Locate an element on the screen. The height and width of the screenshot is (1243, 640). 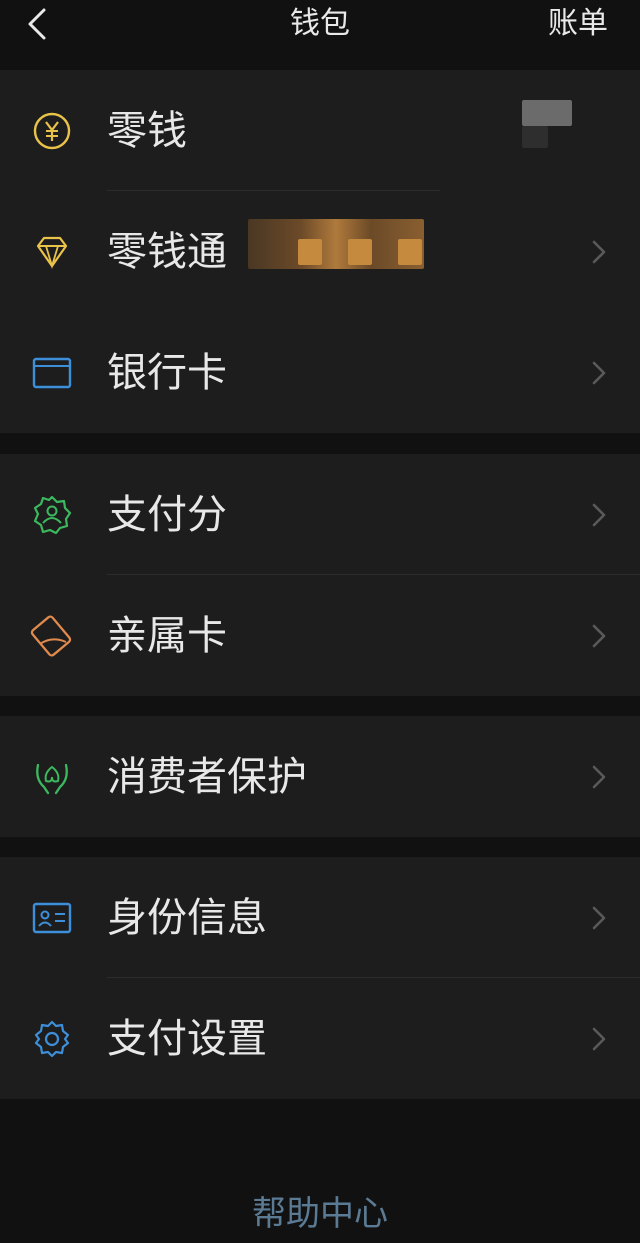
nav-bar: 钱包 账单 is located at coordinates (320, 32).